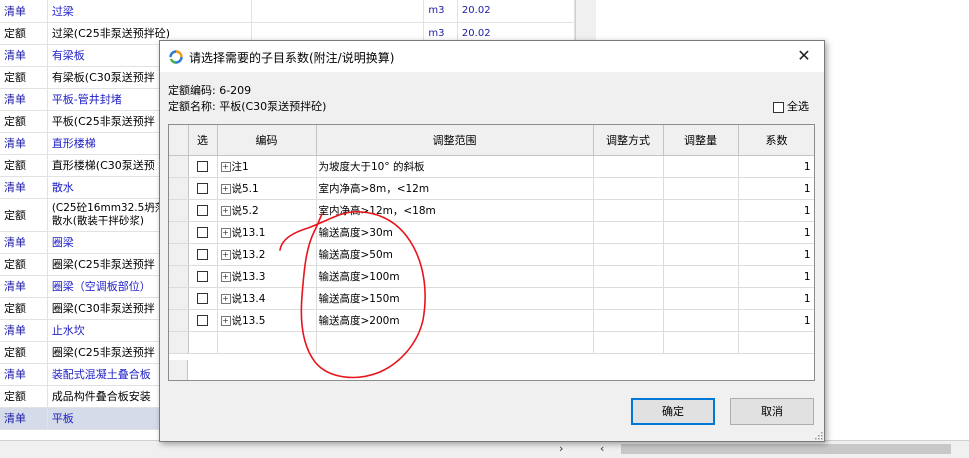  Describe the element at coordinates (561, 448) in the screenshot. I see `scroll-right-icon: ›` at that location.